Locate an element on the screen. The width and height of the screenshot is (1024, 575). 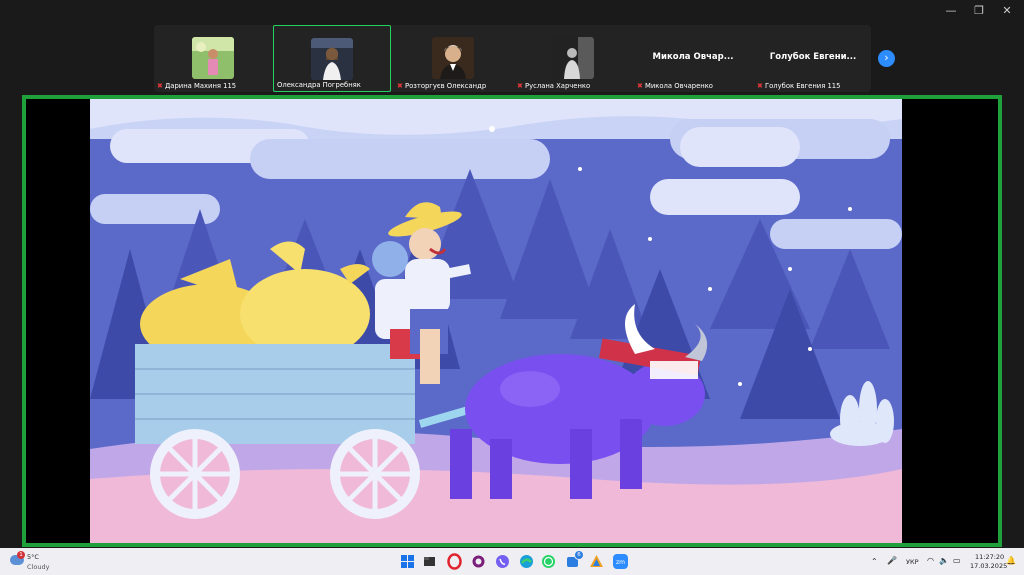
participant-tile: Микола Овчар... ✖ Микола Овчаренко is located at coordinates (693, 58).